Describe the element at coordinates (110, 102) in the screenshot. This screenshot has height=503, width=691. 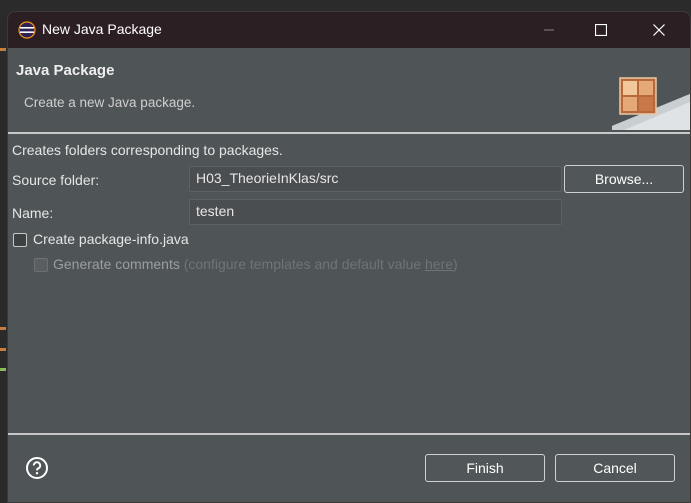
I see `wizard-description: Create a new Java package.` at that location.